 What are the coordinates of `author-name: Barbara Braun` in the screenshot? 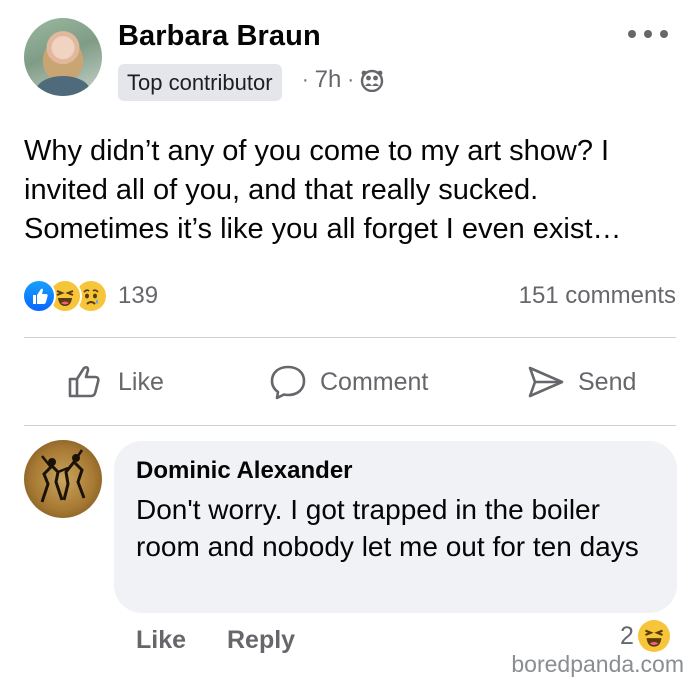 It's located at (219, 36).